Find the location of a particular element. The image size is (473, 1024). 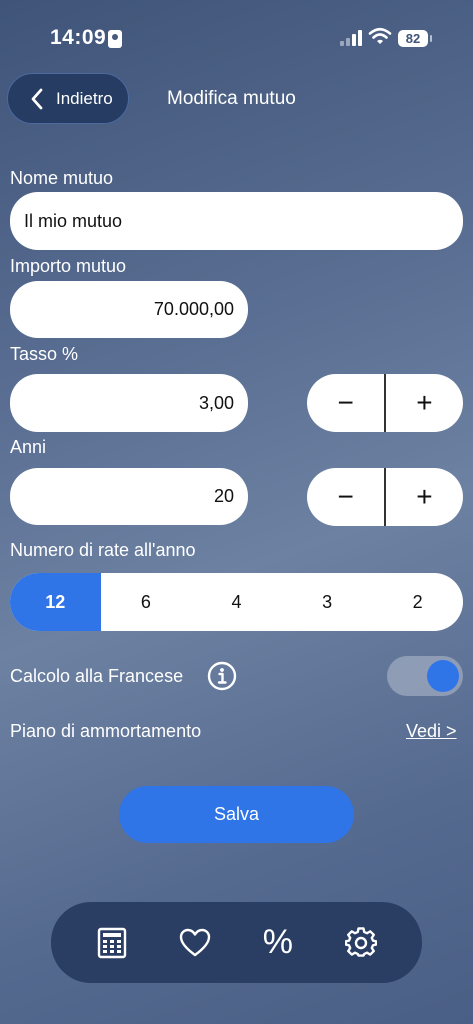

percent-icon: % is located at coordinates (277, 942).